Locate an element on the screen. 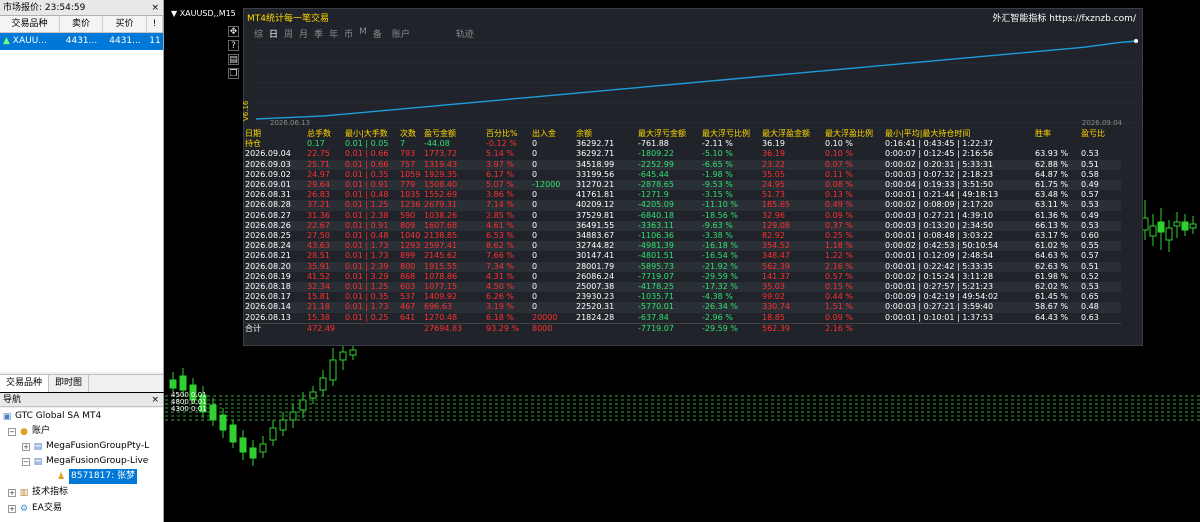 This screenshot has width=1200, height=522. tree-item-broker: ▣ GTC Global SA MT4 is located at coordinates (52, 416).